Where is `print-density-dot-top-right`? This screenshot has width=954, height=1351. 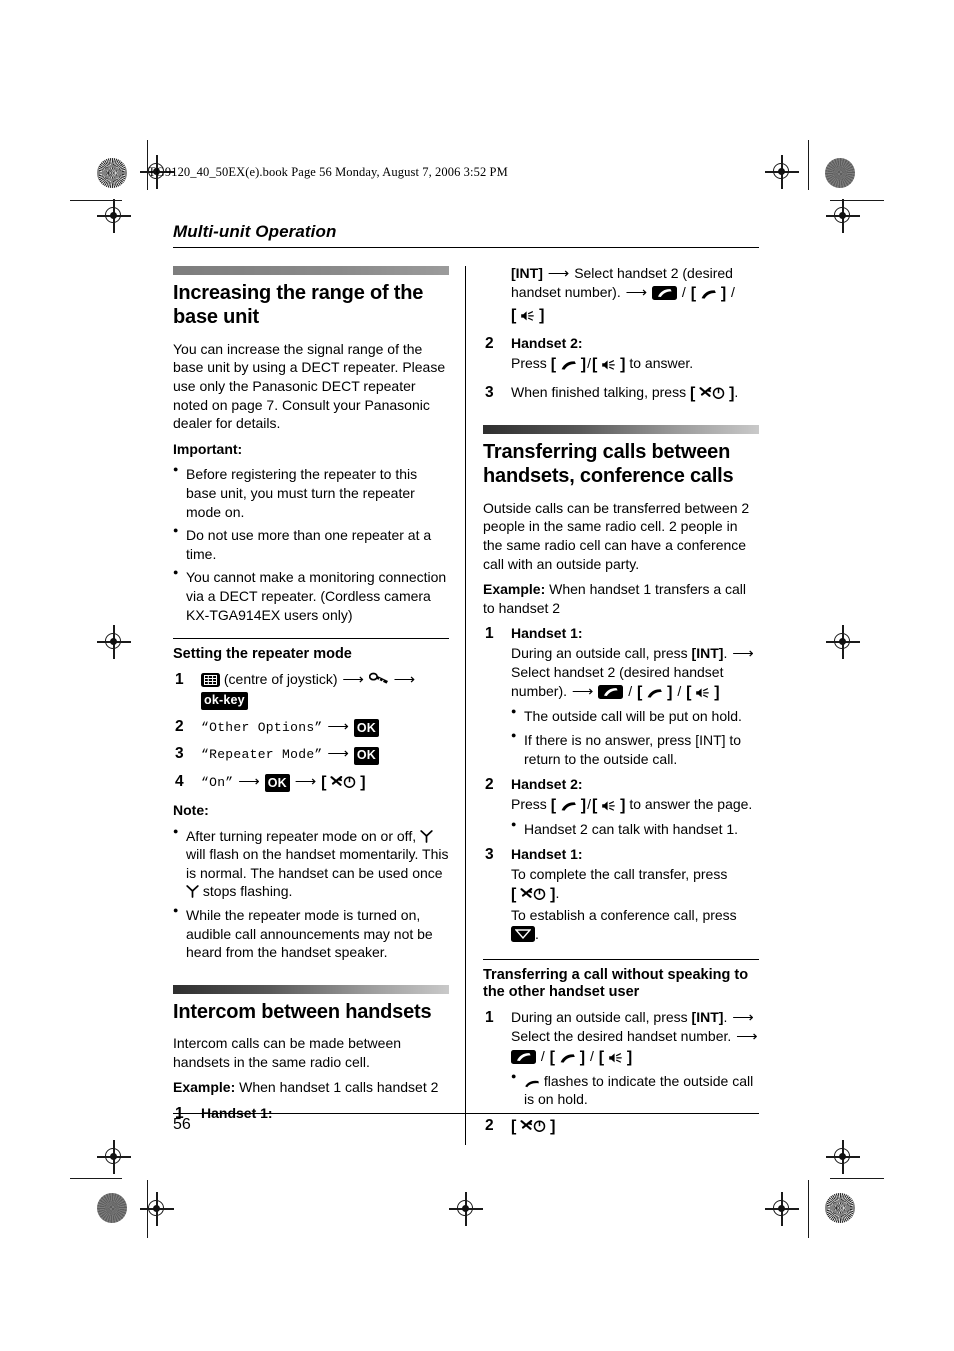 print-density-dot-top-right is located at coordinates (840, 173).